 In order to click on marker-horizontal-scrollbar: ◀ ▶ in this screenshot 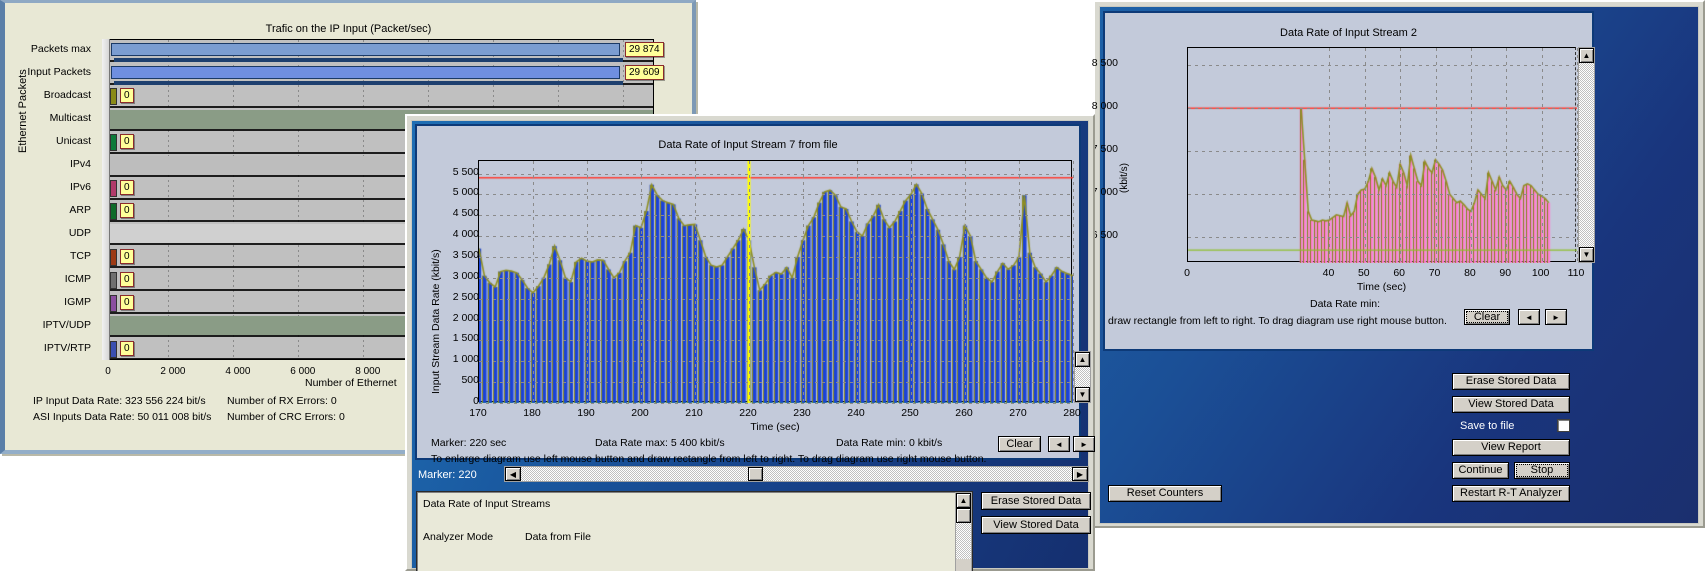, I will do `click(796, 474)`.